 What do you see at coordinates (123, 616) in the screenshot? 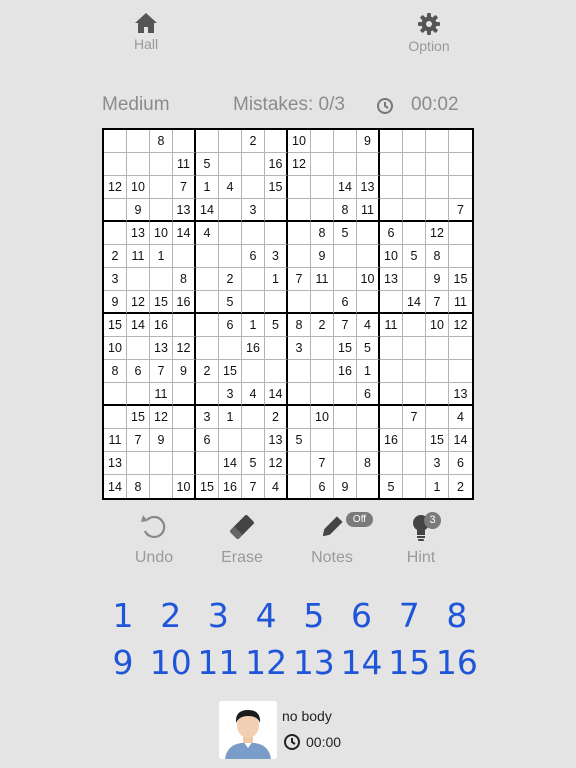
I see `number-key: 1` at bounding box center [123, 616].